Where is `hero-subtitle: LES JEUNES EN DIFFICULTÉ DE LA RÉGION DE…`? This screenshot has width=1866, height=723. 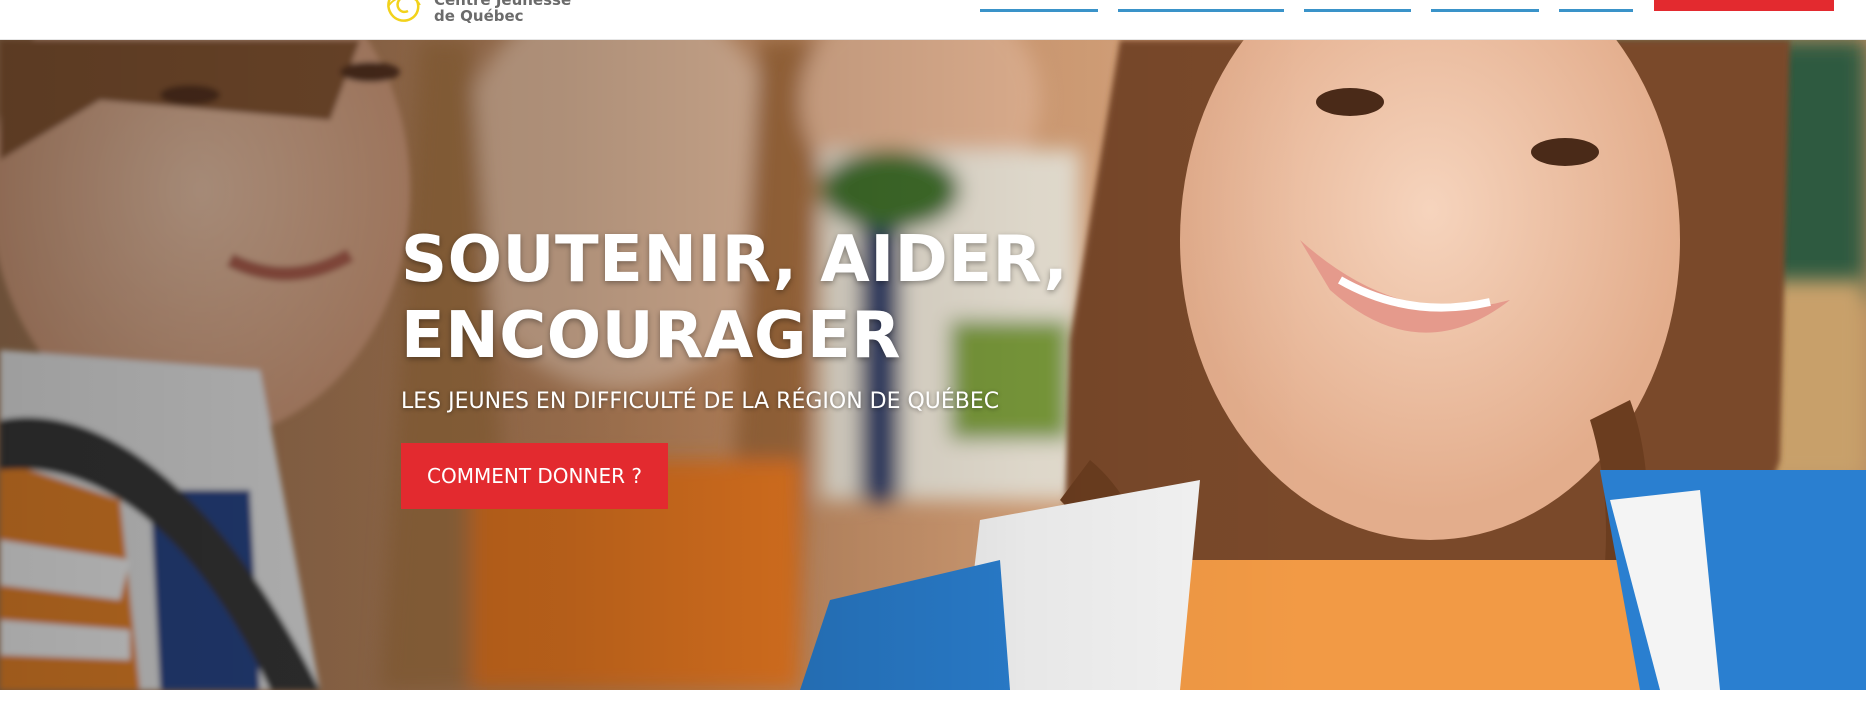
hero-subtitle: LES JEUNES EN DIFFICULTÉ DE LA RÉGION DE… is located at coordinates (700, 401).